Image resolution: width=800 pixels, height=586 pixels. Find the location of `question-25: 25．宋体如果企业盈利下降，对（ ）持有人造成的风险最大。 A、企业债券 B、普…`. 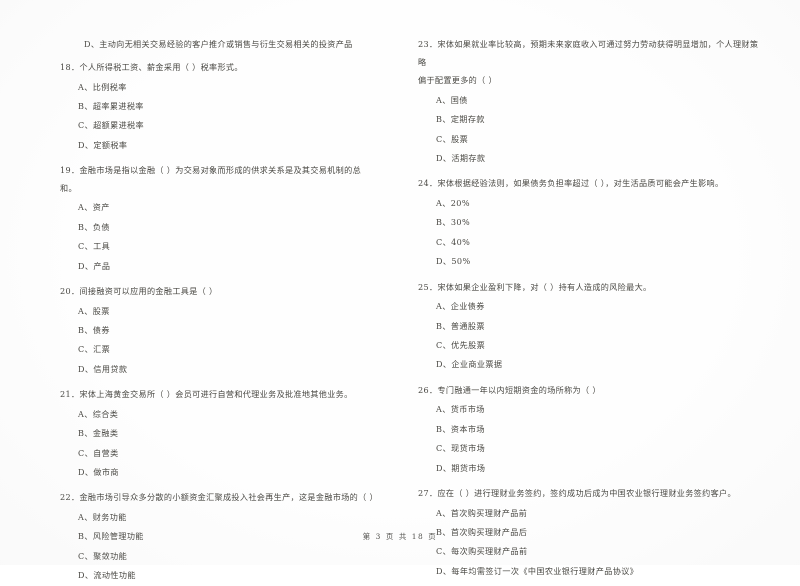

question-25: 25．宋体如果企业盈利下降，对（ ）持有人造成的风险最大。 A、企业债券 B、普… is located at coordinates (589, 327).